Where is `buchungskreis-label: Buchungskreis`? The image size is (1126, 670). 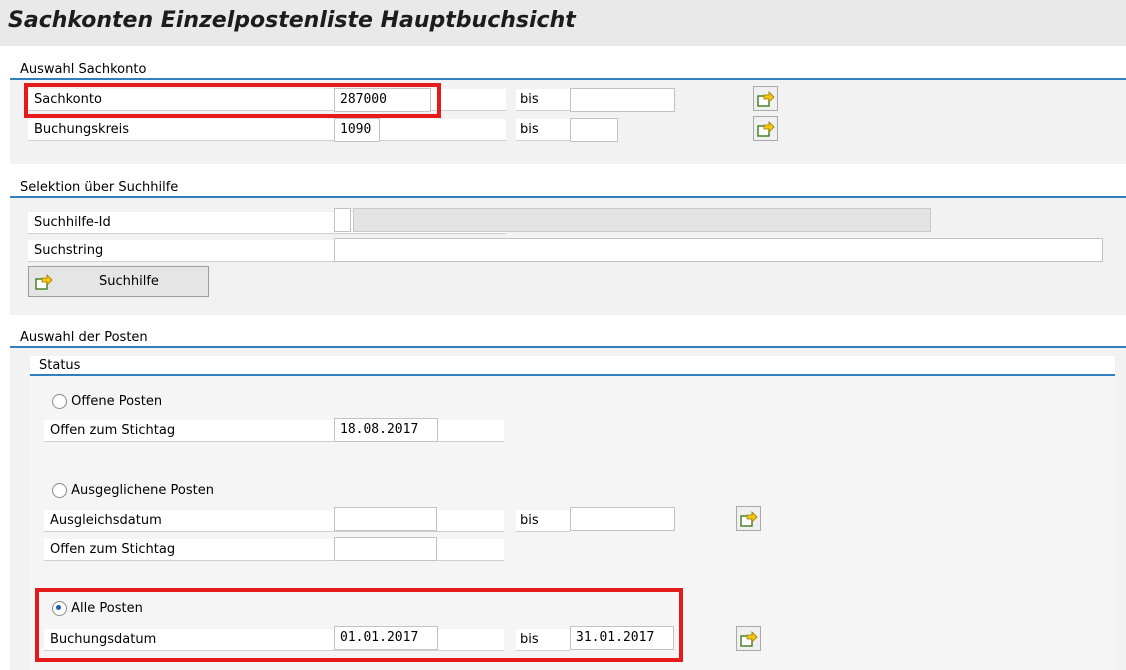 buchungskreis-label: Buchungskreis is located at coordinates (82, 129).